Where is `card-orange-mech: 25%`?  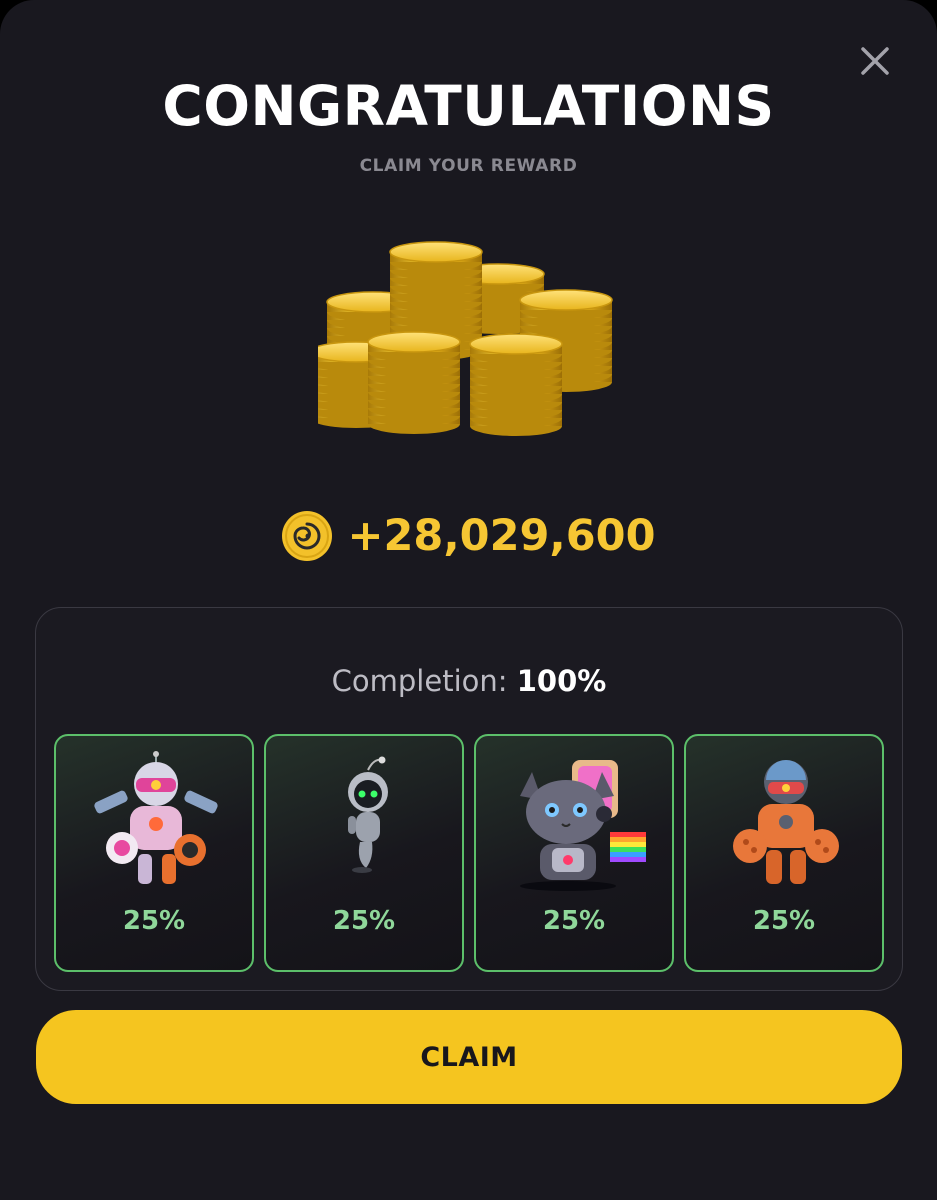
card-orange-mech: 25% is located at coordinates (784, 853).